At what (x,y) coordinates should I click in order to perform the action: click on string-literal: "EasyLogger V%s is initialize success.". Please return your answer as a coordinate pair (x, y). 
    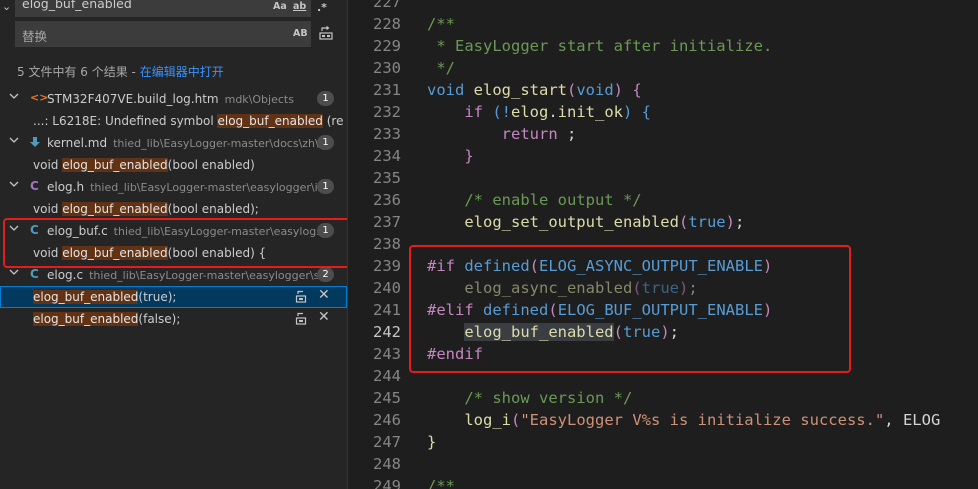
    Looking at the image, I should click on (702, 420).